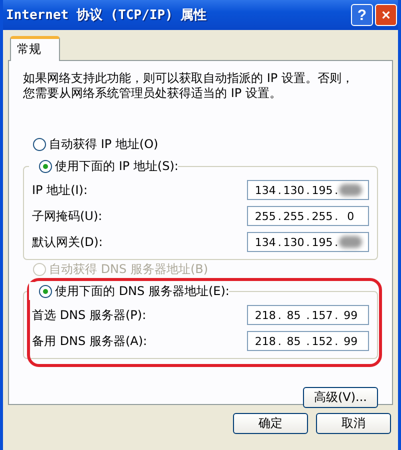  Describe the element at coordinates (362, 15) in the screenshot. I see `help-button: ?` at that location.